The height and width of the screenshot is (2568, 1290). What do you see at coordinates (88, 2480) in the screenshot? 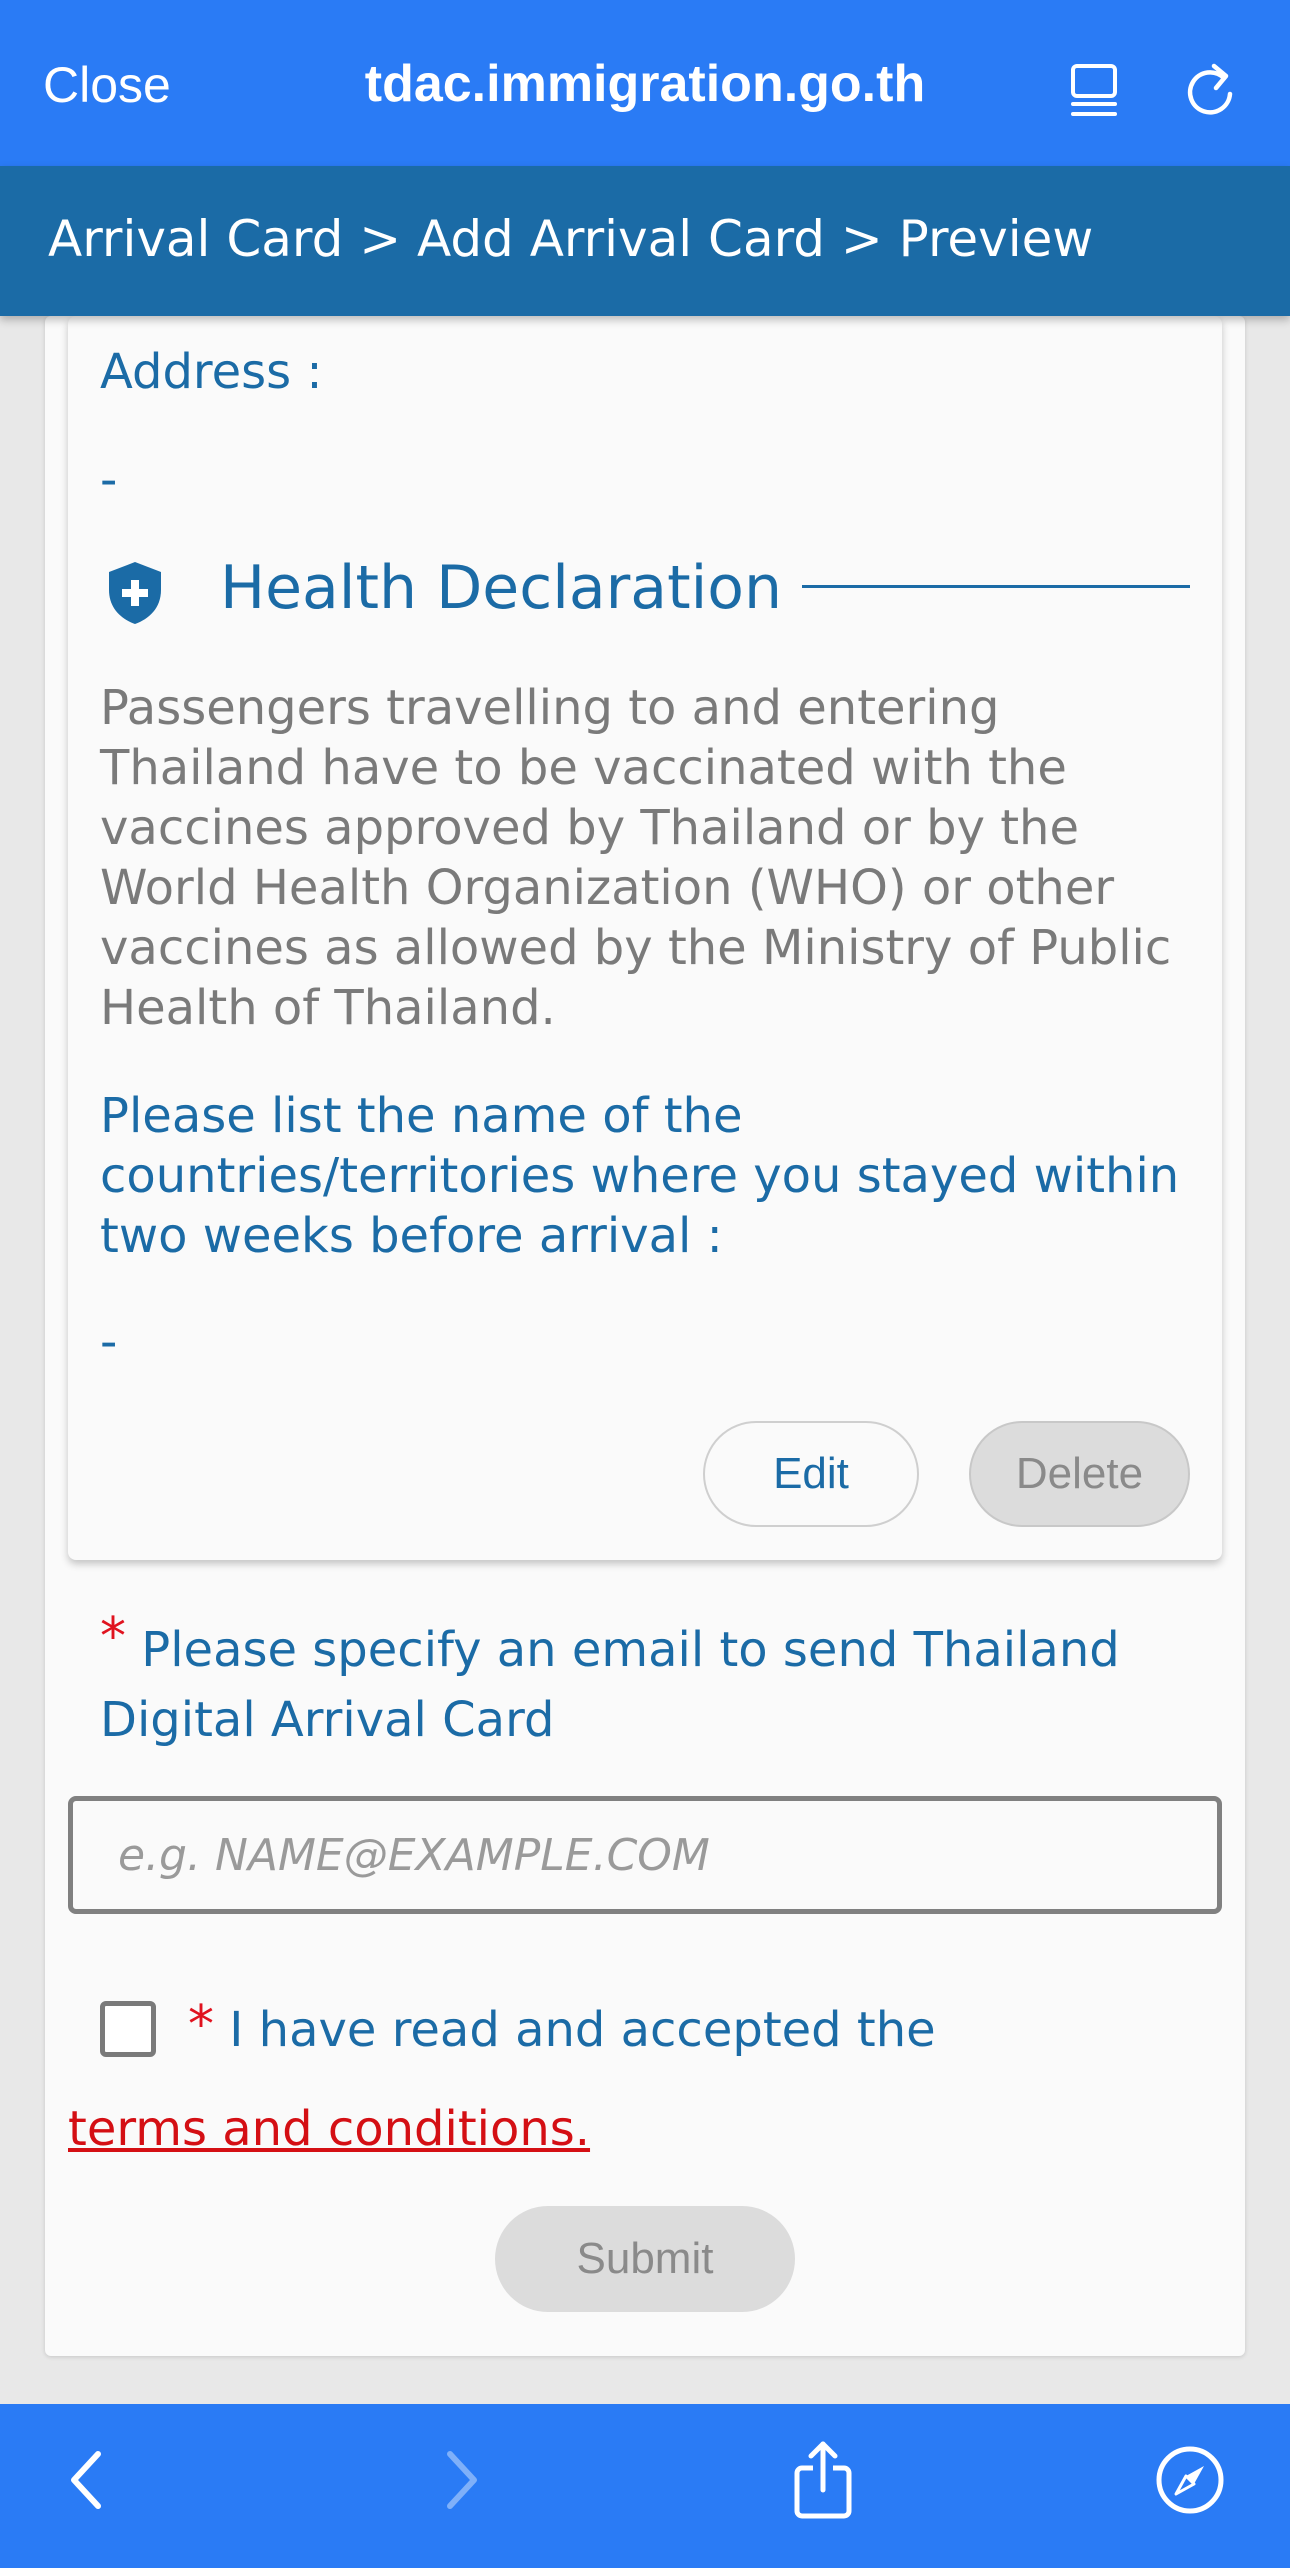
I see `chevron-left-icon` at bounding box center [88, 2480].